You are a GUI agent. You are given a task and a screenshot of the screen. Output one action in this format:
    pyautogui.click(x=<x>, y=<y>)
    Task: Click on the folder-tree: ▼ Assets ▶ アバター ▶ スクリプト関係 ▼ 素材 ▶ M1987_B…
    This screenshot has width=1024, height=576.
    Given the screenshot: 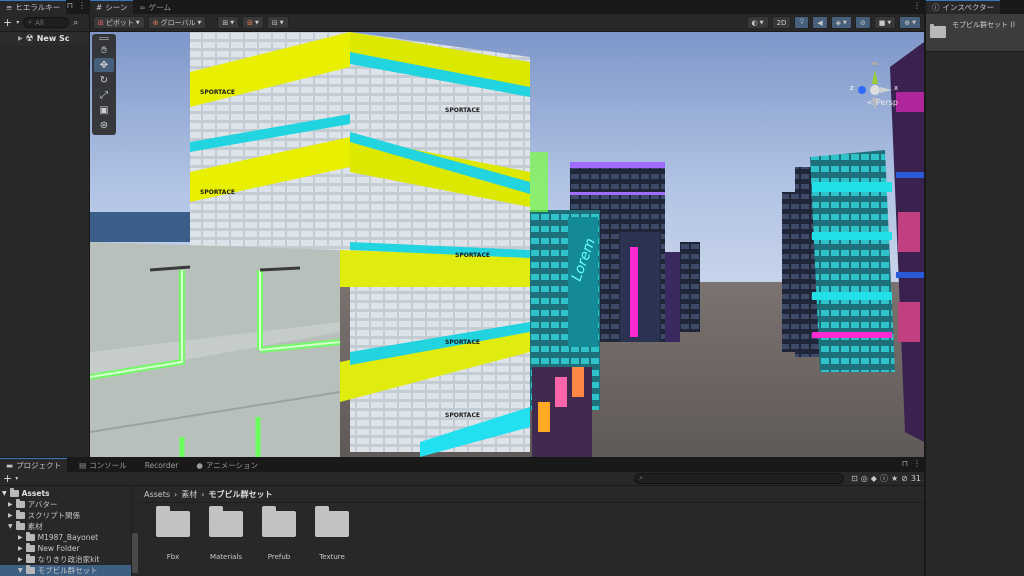 What is the action you would take?
    pyautogui.click(x=69, y=531)
    